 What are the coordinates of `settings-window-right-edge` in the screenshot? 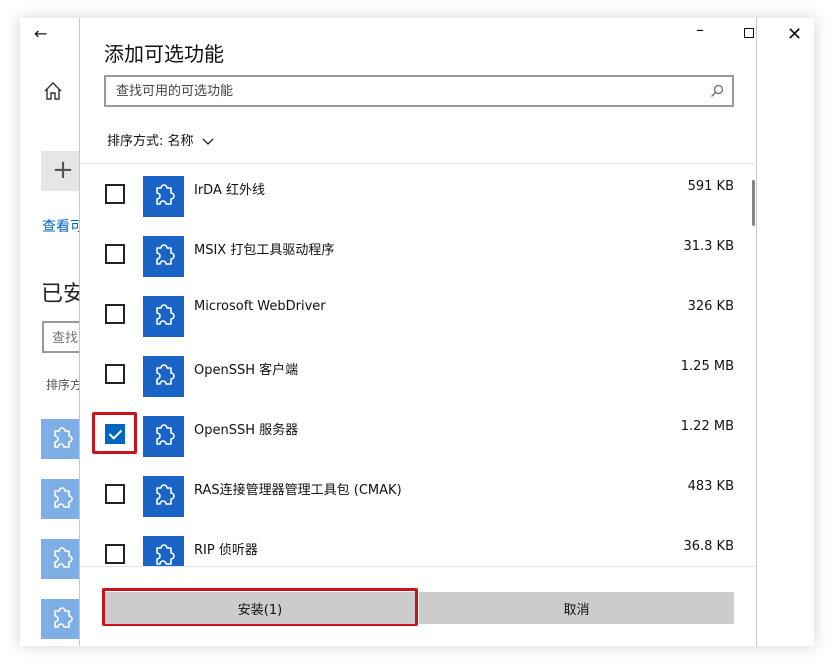 It's located at (785, 332).